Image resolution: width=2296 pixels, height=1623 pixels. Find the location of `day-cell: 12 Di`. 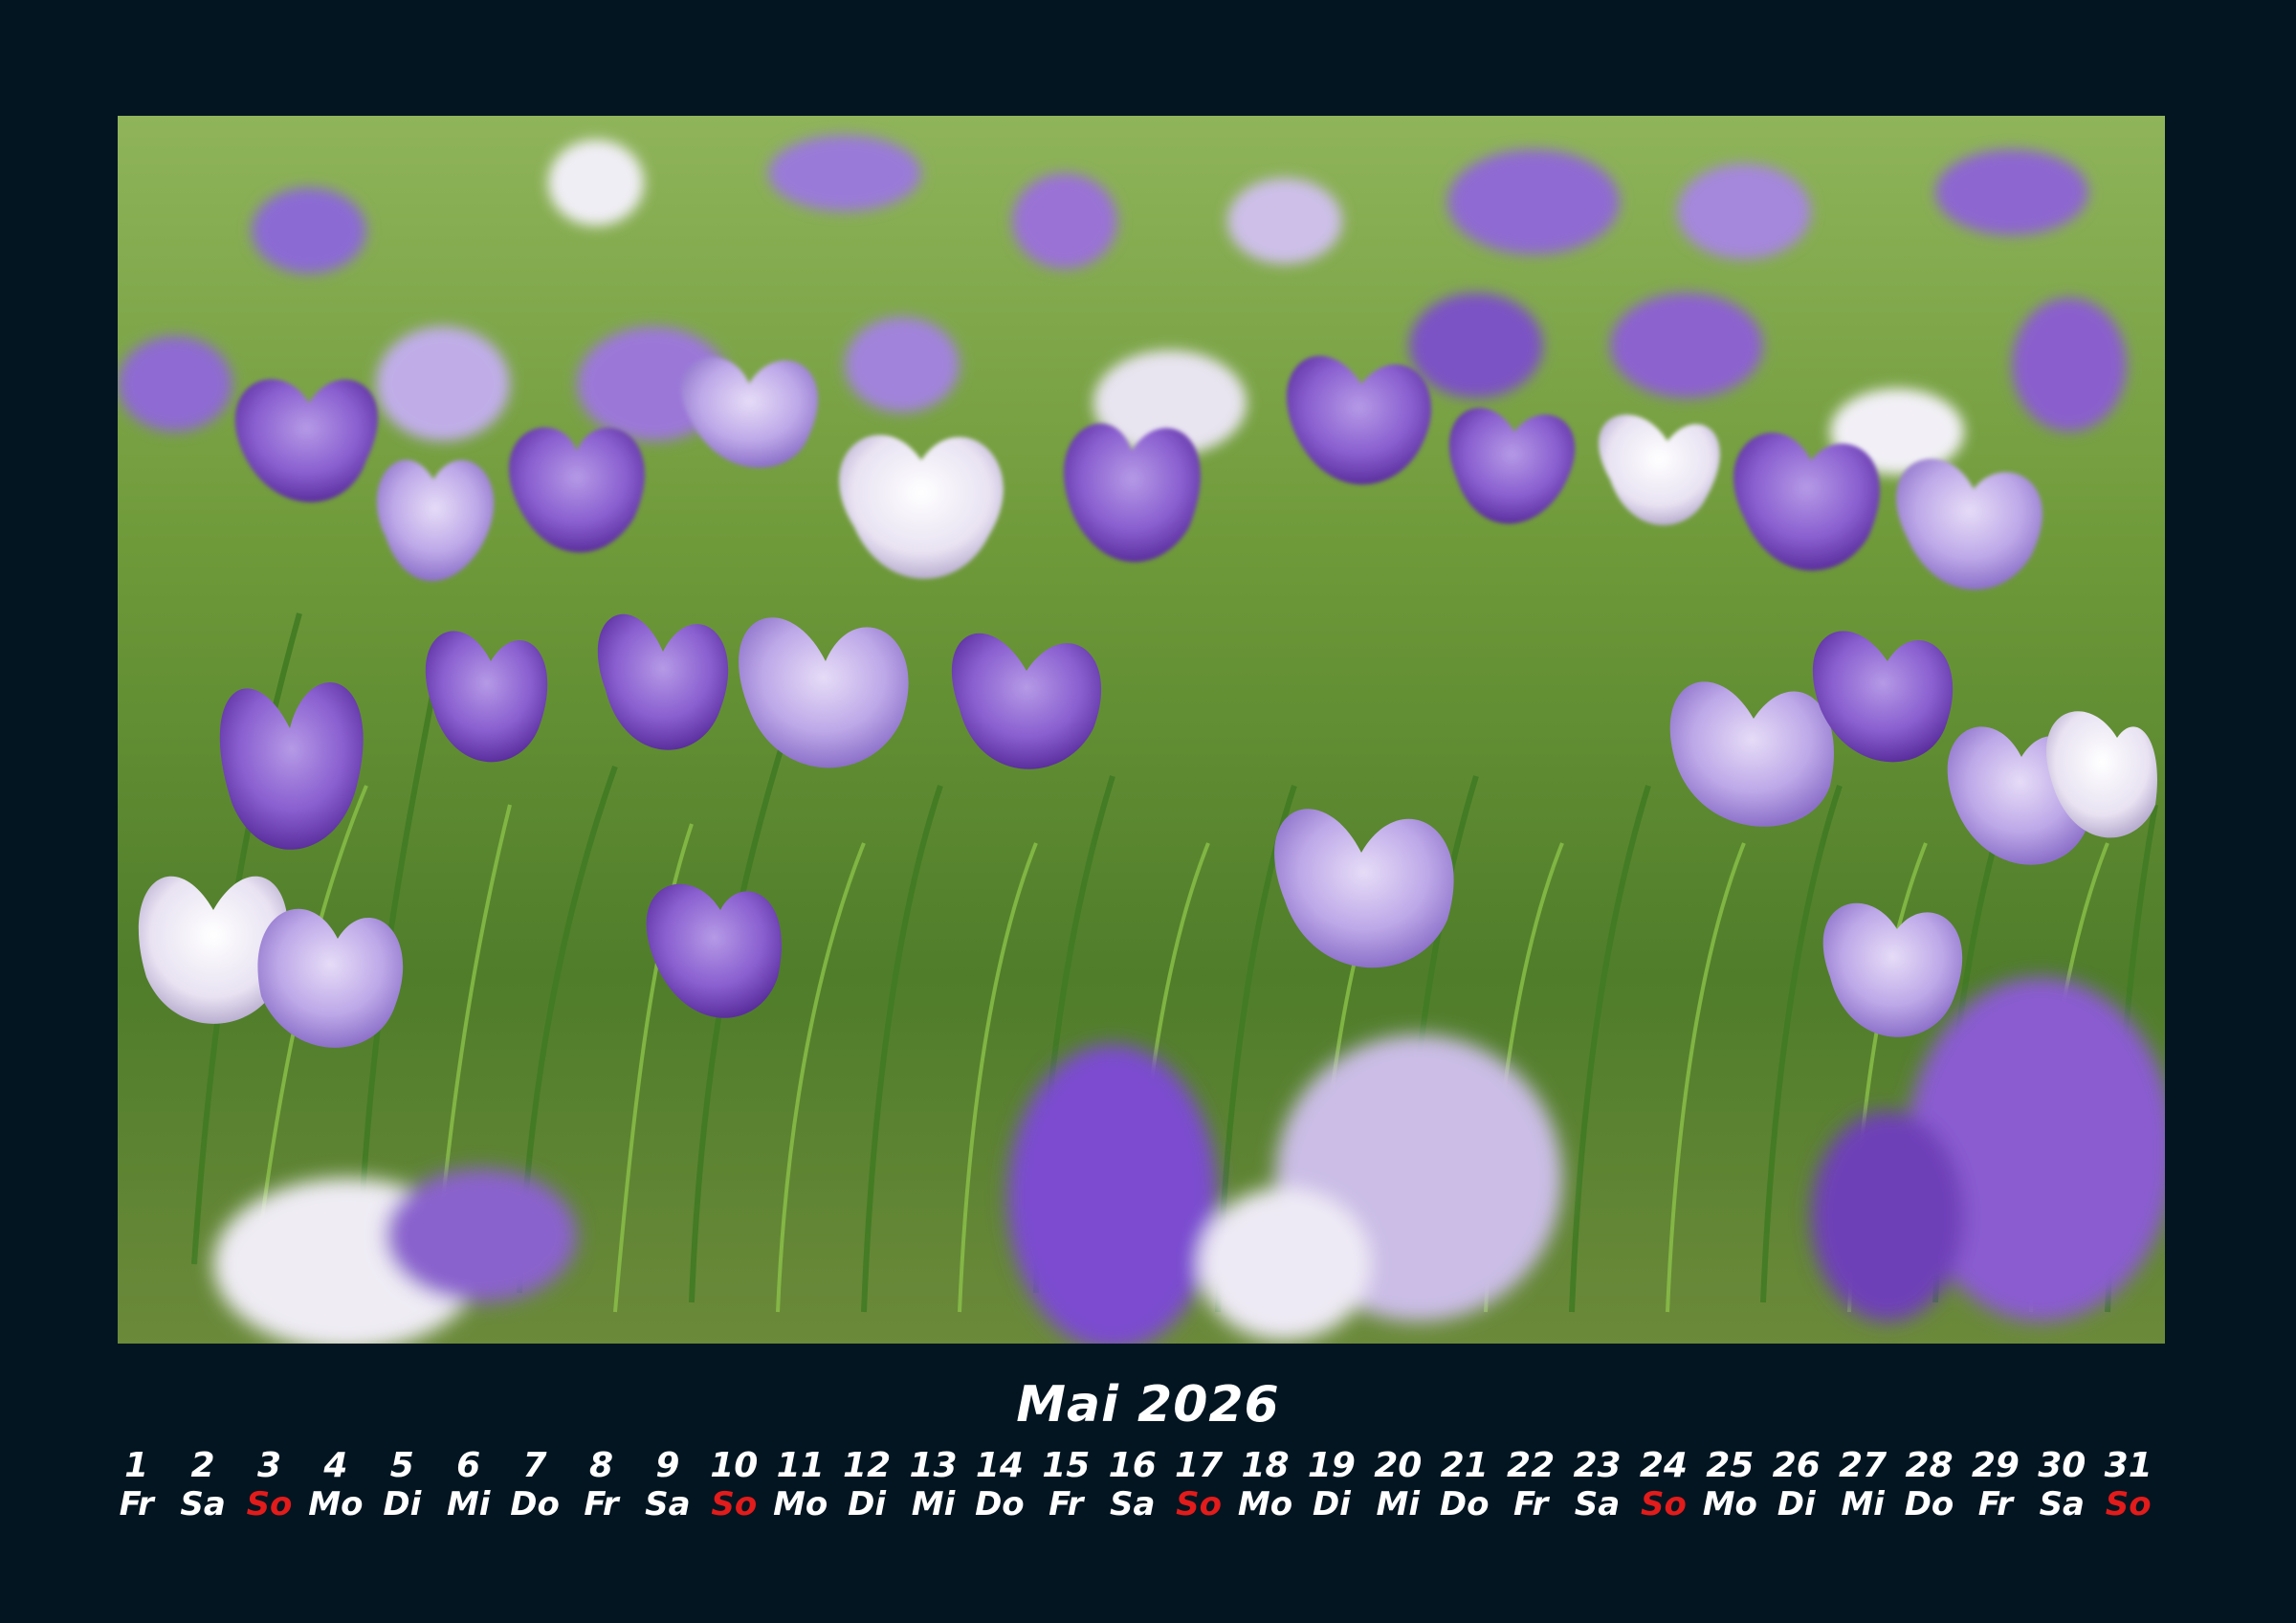

day-cell: 12 Di is located at coordinates (866, 1485).